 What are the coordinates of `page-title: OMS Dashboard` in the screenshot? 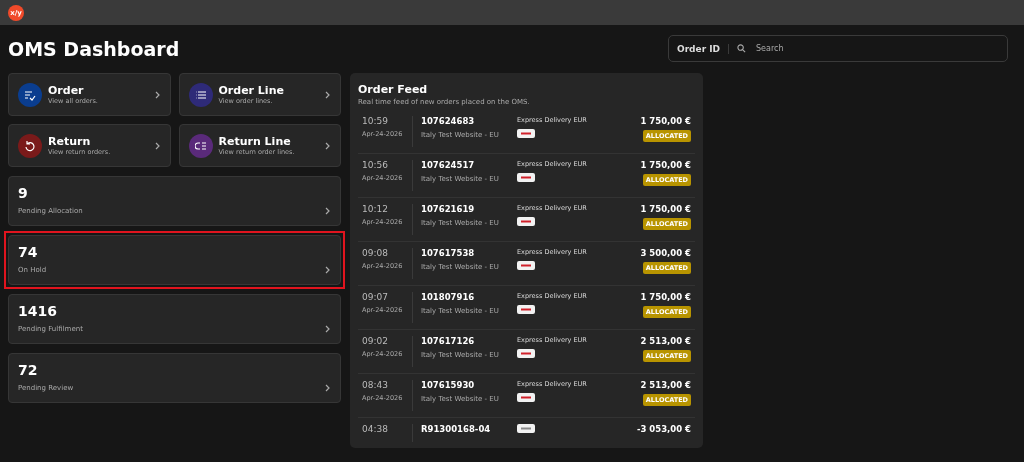 It's located at (94, 48).